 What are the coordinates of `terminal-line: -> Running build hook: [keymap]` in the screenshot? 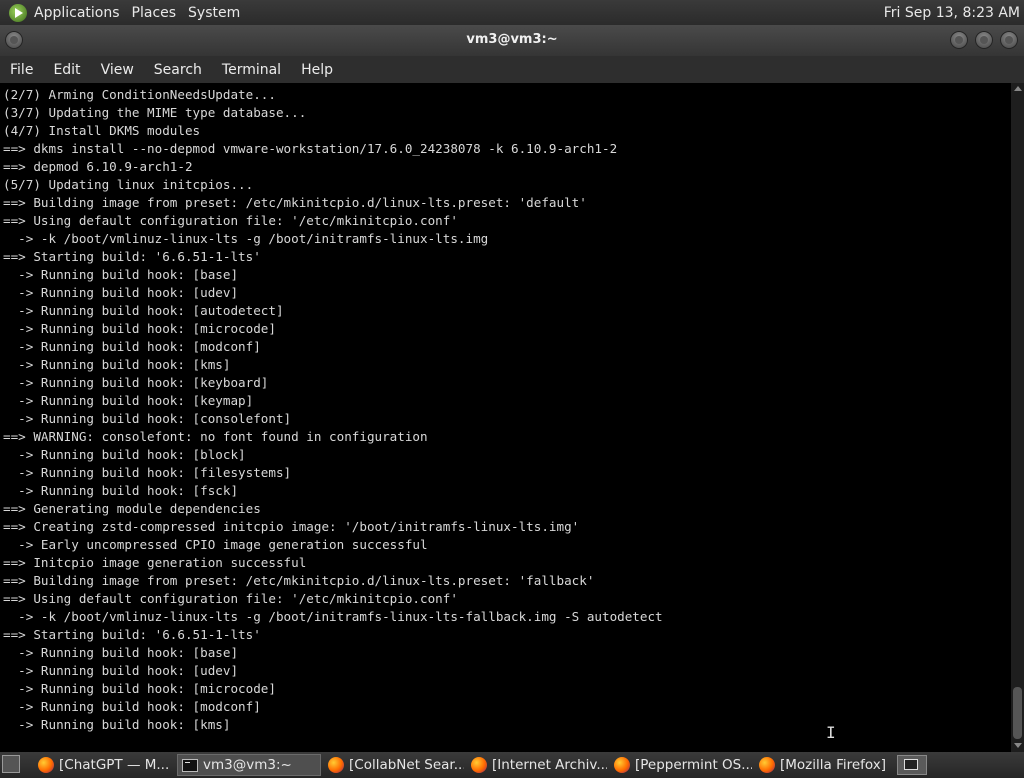 It's located at (128, 400).